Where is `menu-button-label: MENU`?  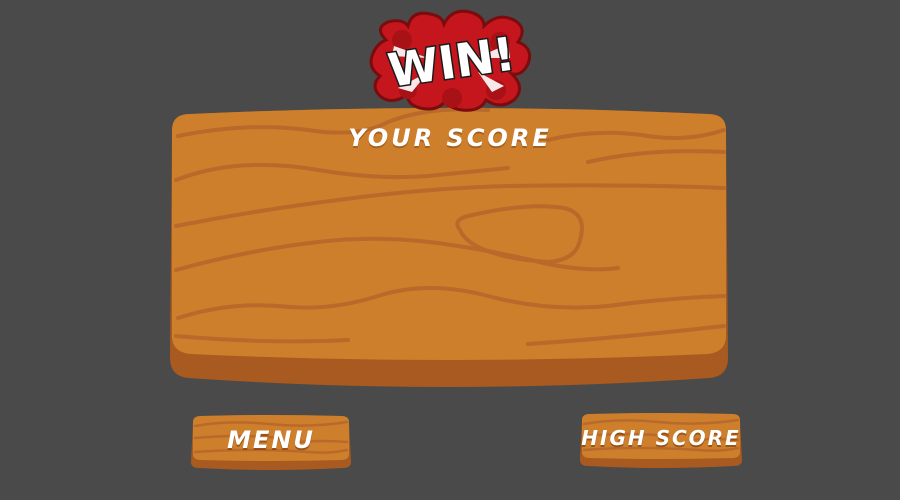
menu-button-label: MENU is located at coordinates (271, 440).